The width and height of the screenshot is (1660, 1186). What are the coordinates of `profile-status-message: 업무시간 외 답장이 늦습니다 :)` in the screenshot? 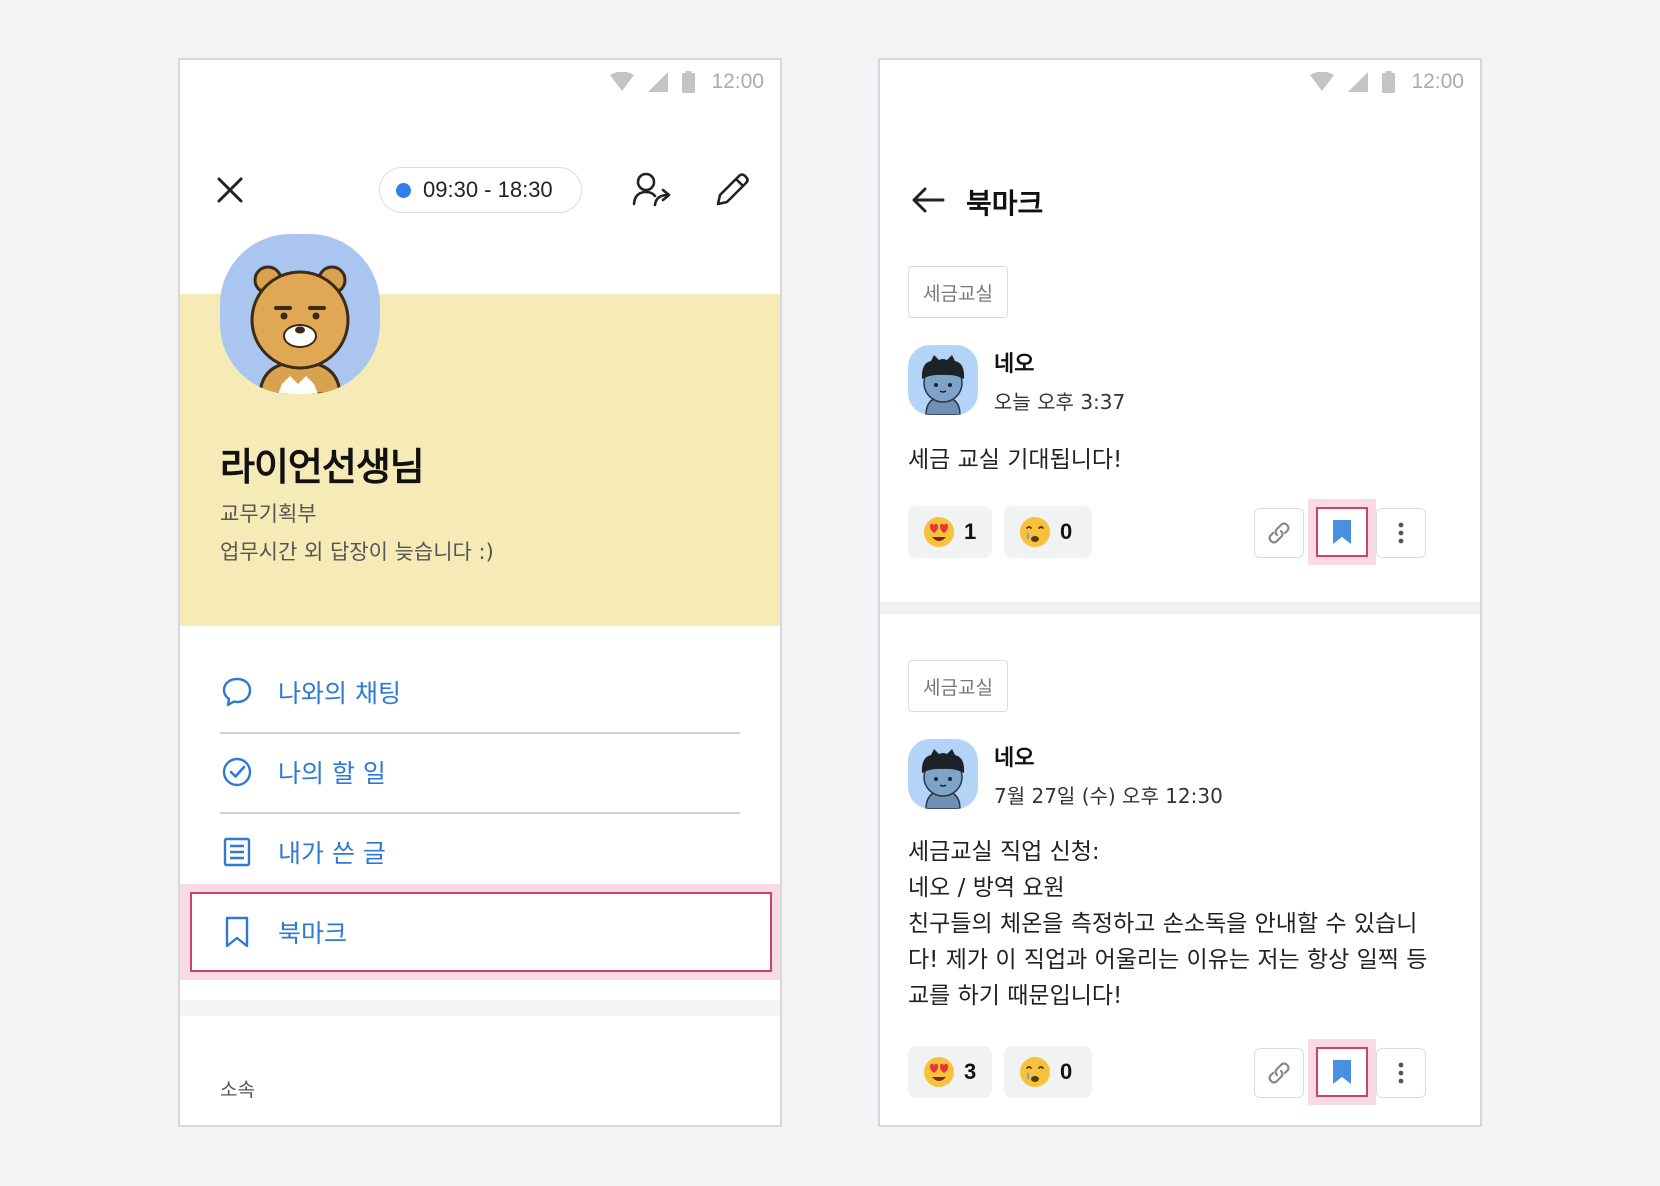 It's located at (357, 552).